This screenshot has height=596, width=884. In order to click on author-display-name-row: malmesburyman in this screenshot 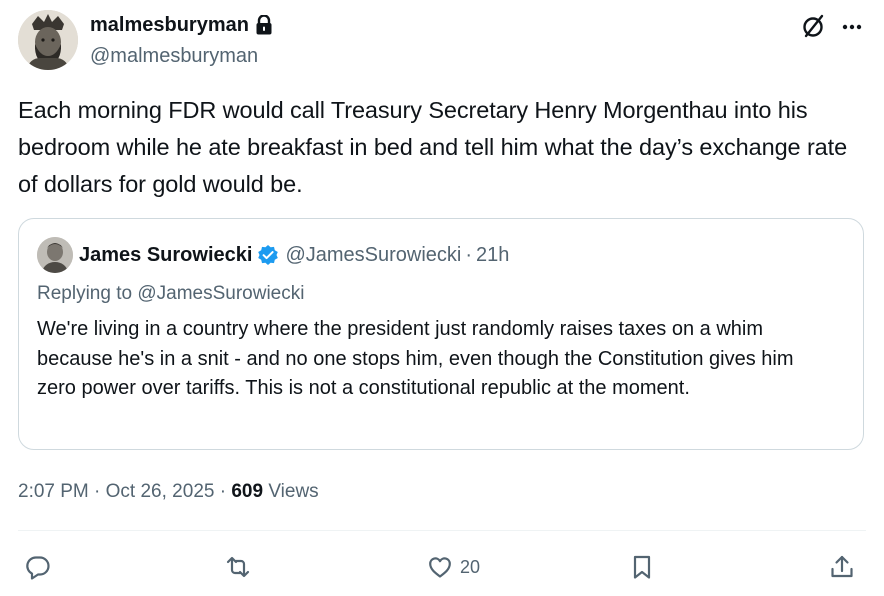, I will do `click(181, 25)`.